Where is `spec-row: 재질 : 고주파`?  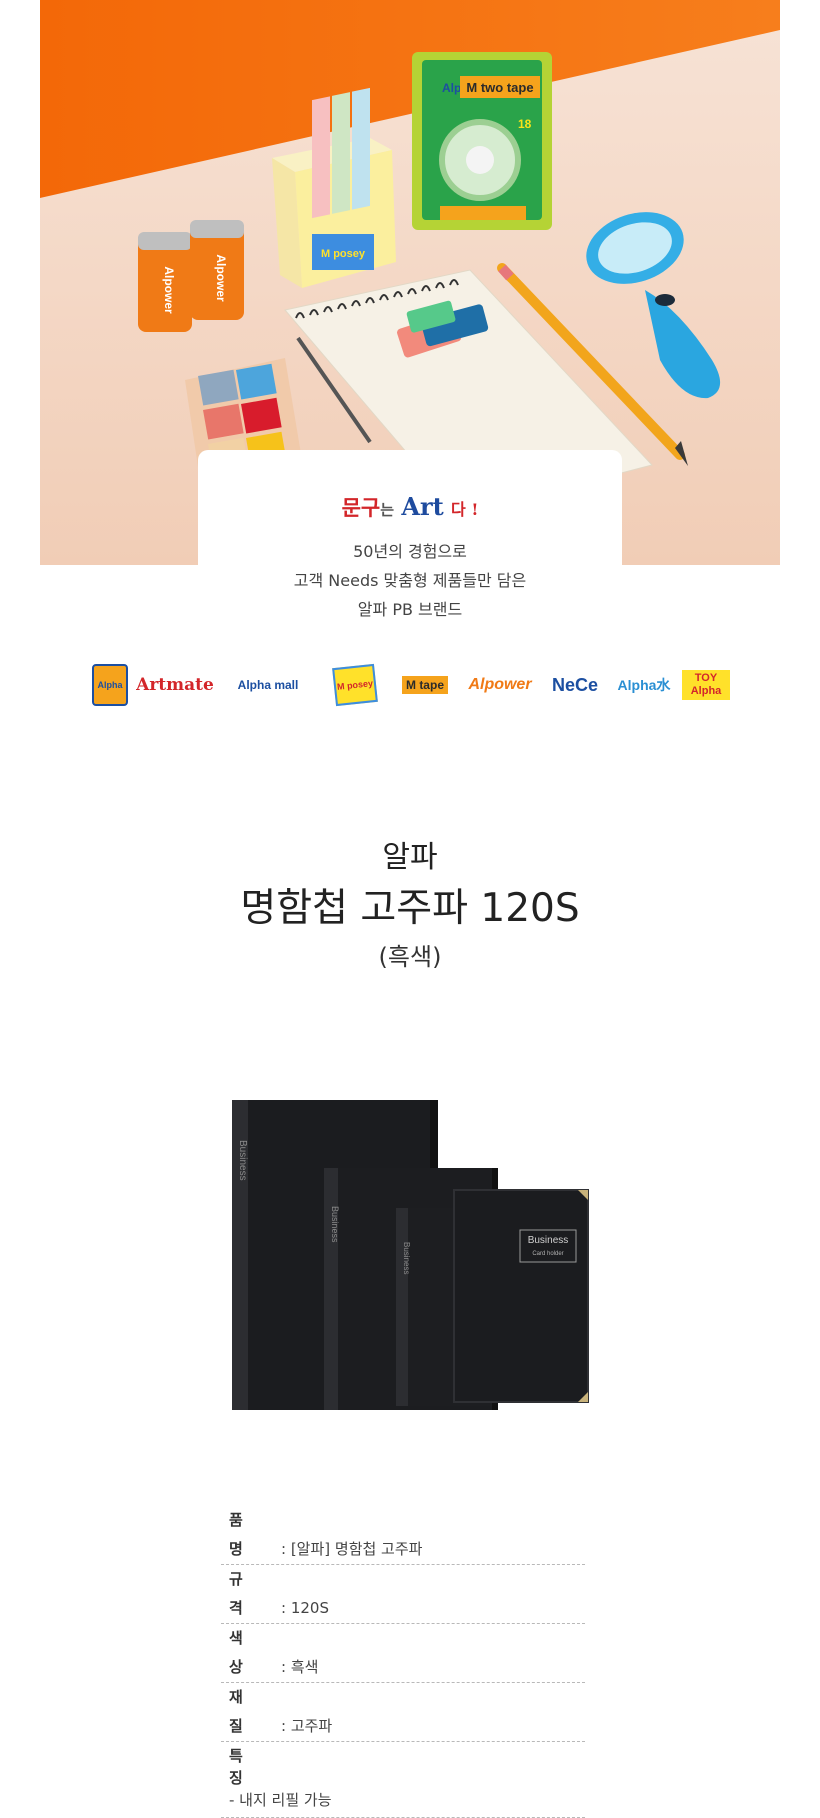 spec-row: 재질 : 고주파 is located at coordinates (403, 1712).